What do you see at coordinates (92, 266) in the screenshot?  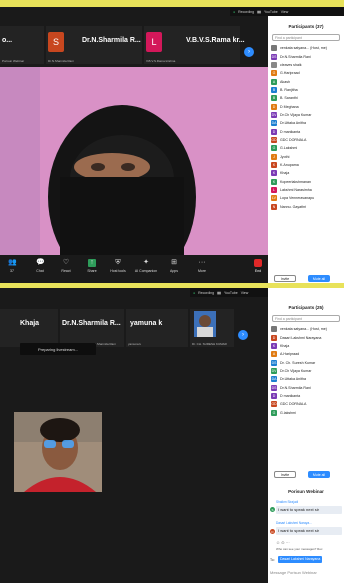 I see `toolbar-share: ↑ Share` at bounding box center [92, 266].